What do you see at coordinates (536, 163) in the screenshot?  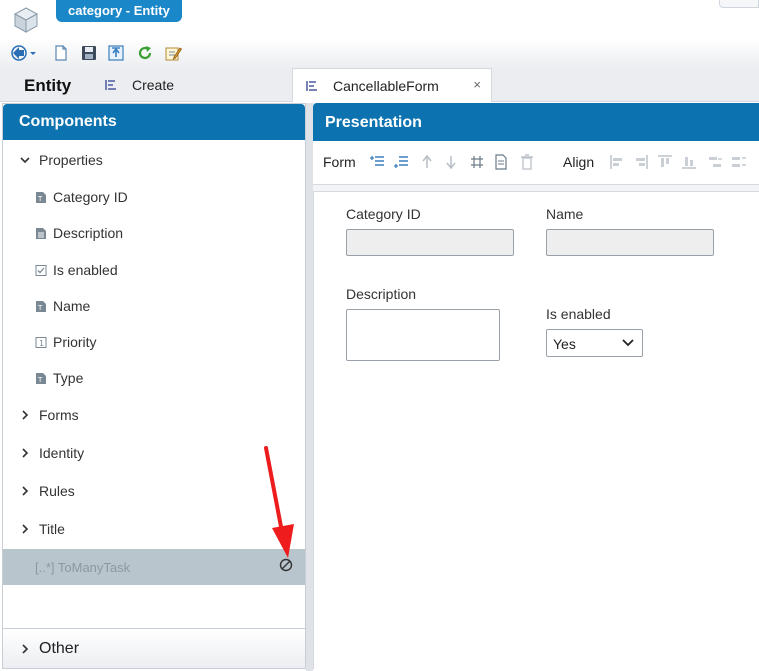 I see `presentation-toolbar: Form Align` at bounding box center [536, 163].